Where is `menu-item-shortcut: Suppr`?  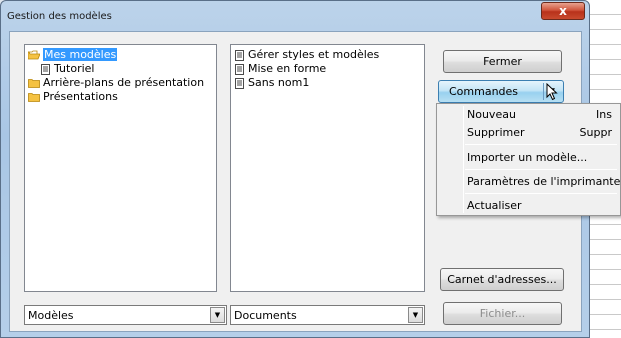
menu-item-shortcut: Suppr is located at coordinates (595, 132).